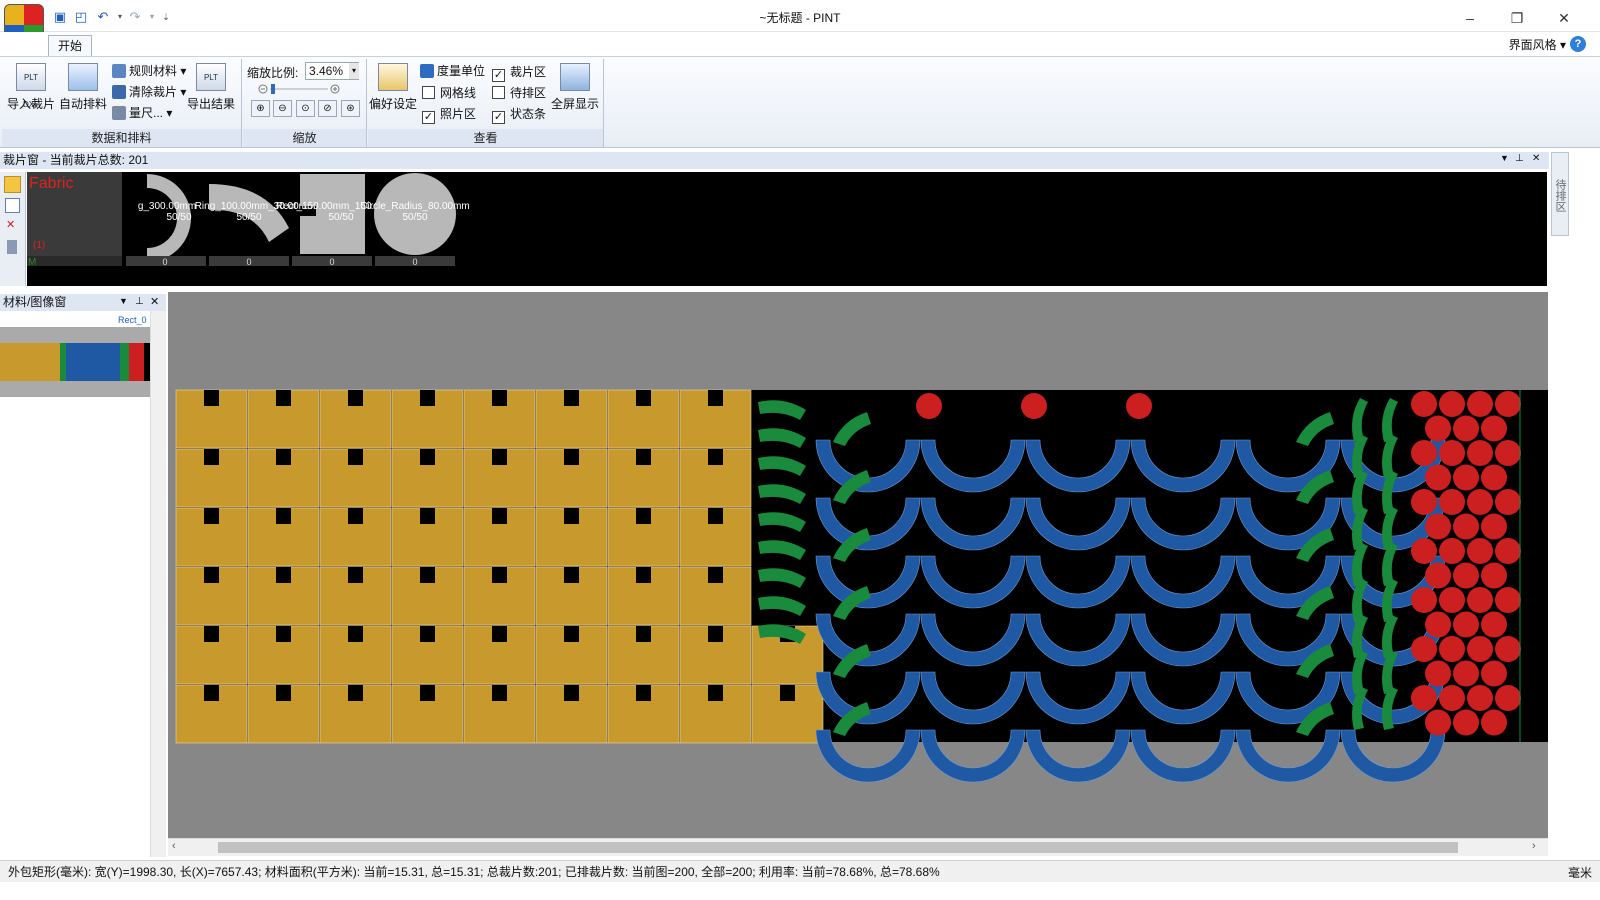 The image size is (1600, 900). Describe the element at coordinates (12, 205) in the screenshot. I see `sort-icon` at that location.